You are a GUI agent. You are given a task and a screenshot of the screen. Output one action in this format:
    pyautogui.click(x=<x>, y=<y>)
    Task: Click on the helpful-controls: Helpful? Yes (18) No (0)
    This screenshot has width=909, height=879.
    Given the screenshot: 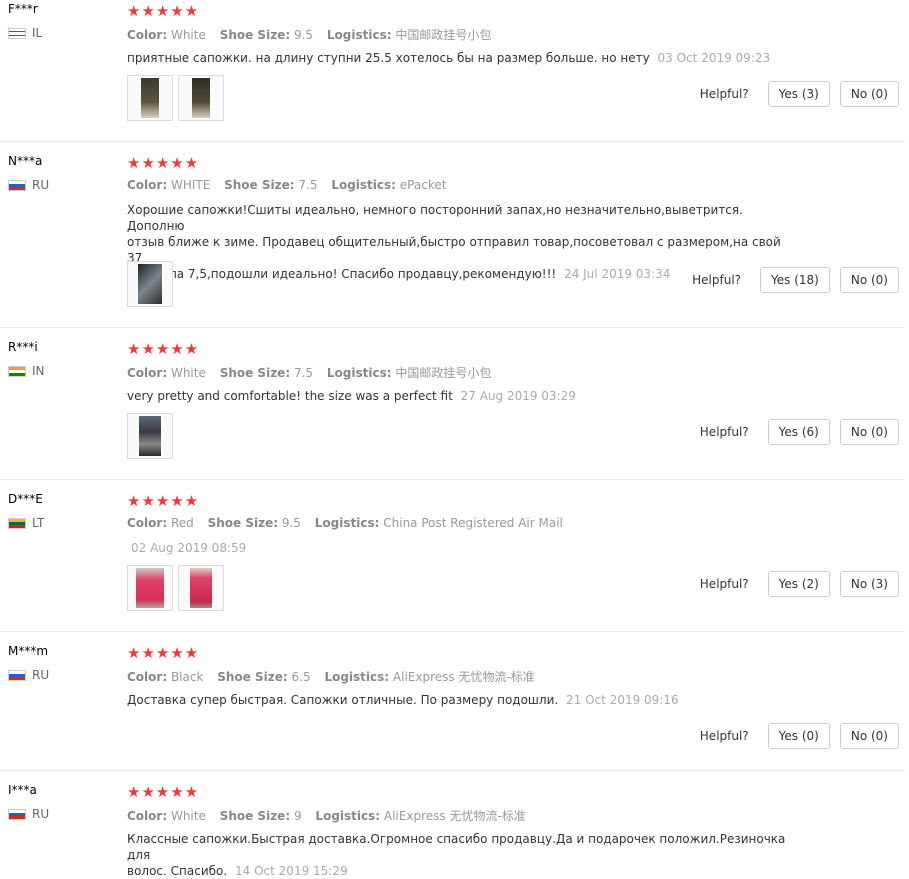 What is the action you would take?
    pyautogui.click(x=795, y=280)
    